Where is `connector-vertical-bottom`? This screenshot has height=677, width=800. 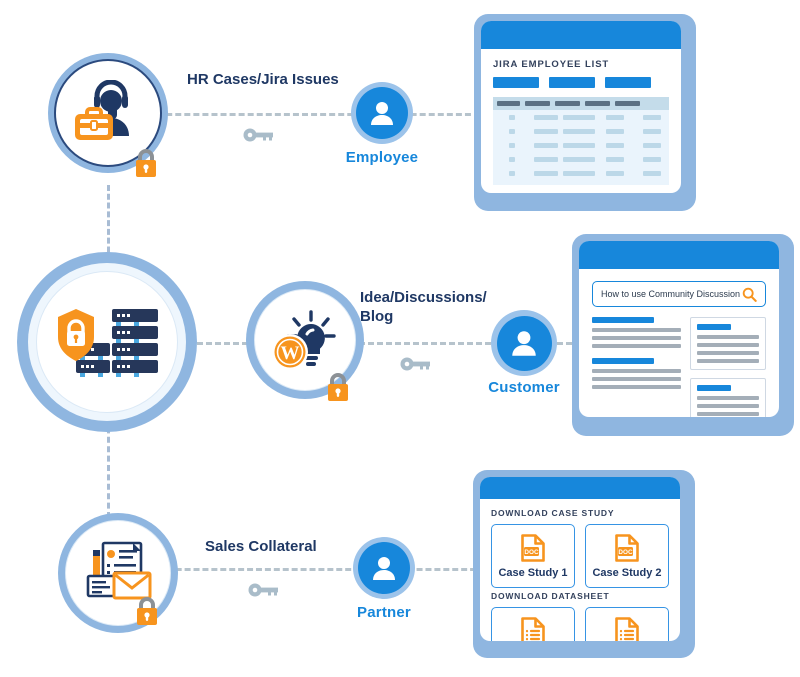 connector-vertical-bottom is located at coordinates (108, 468).